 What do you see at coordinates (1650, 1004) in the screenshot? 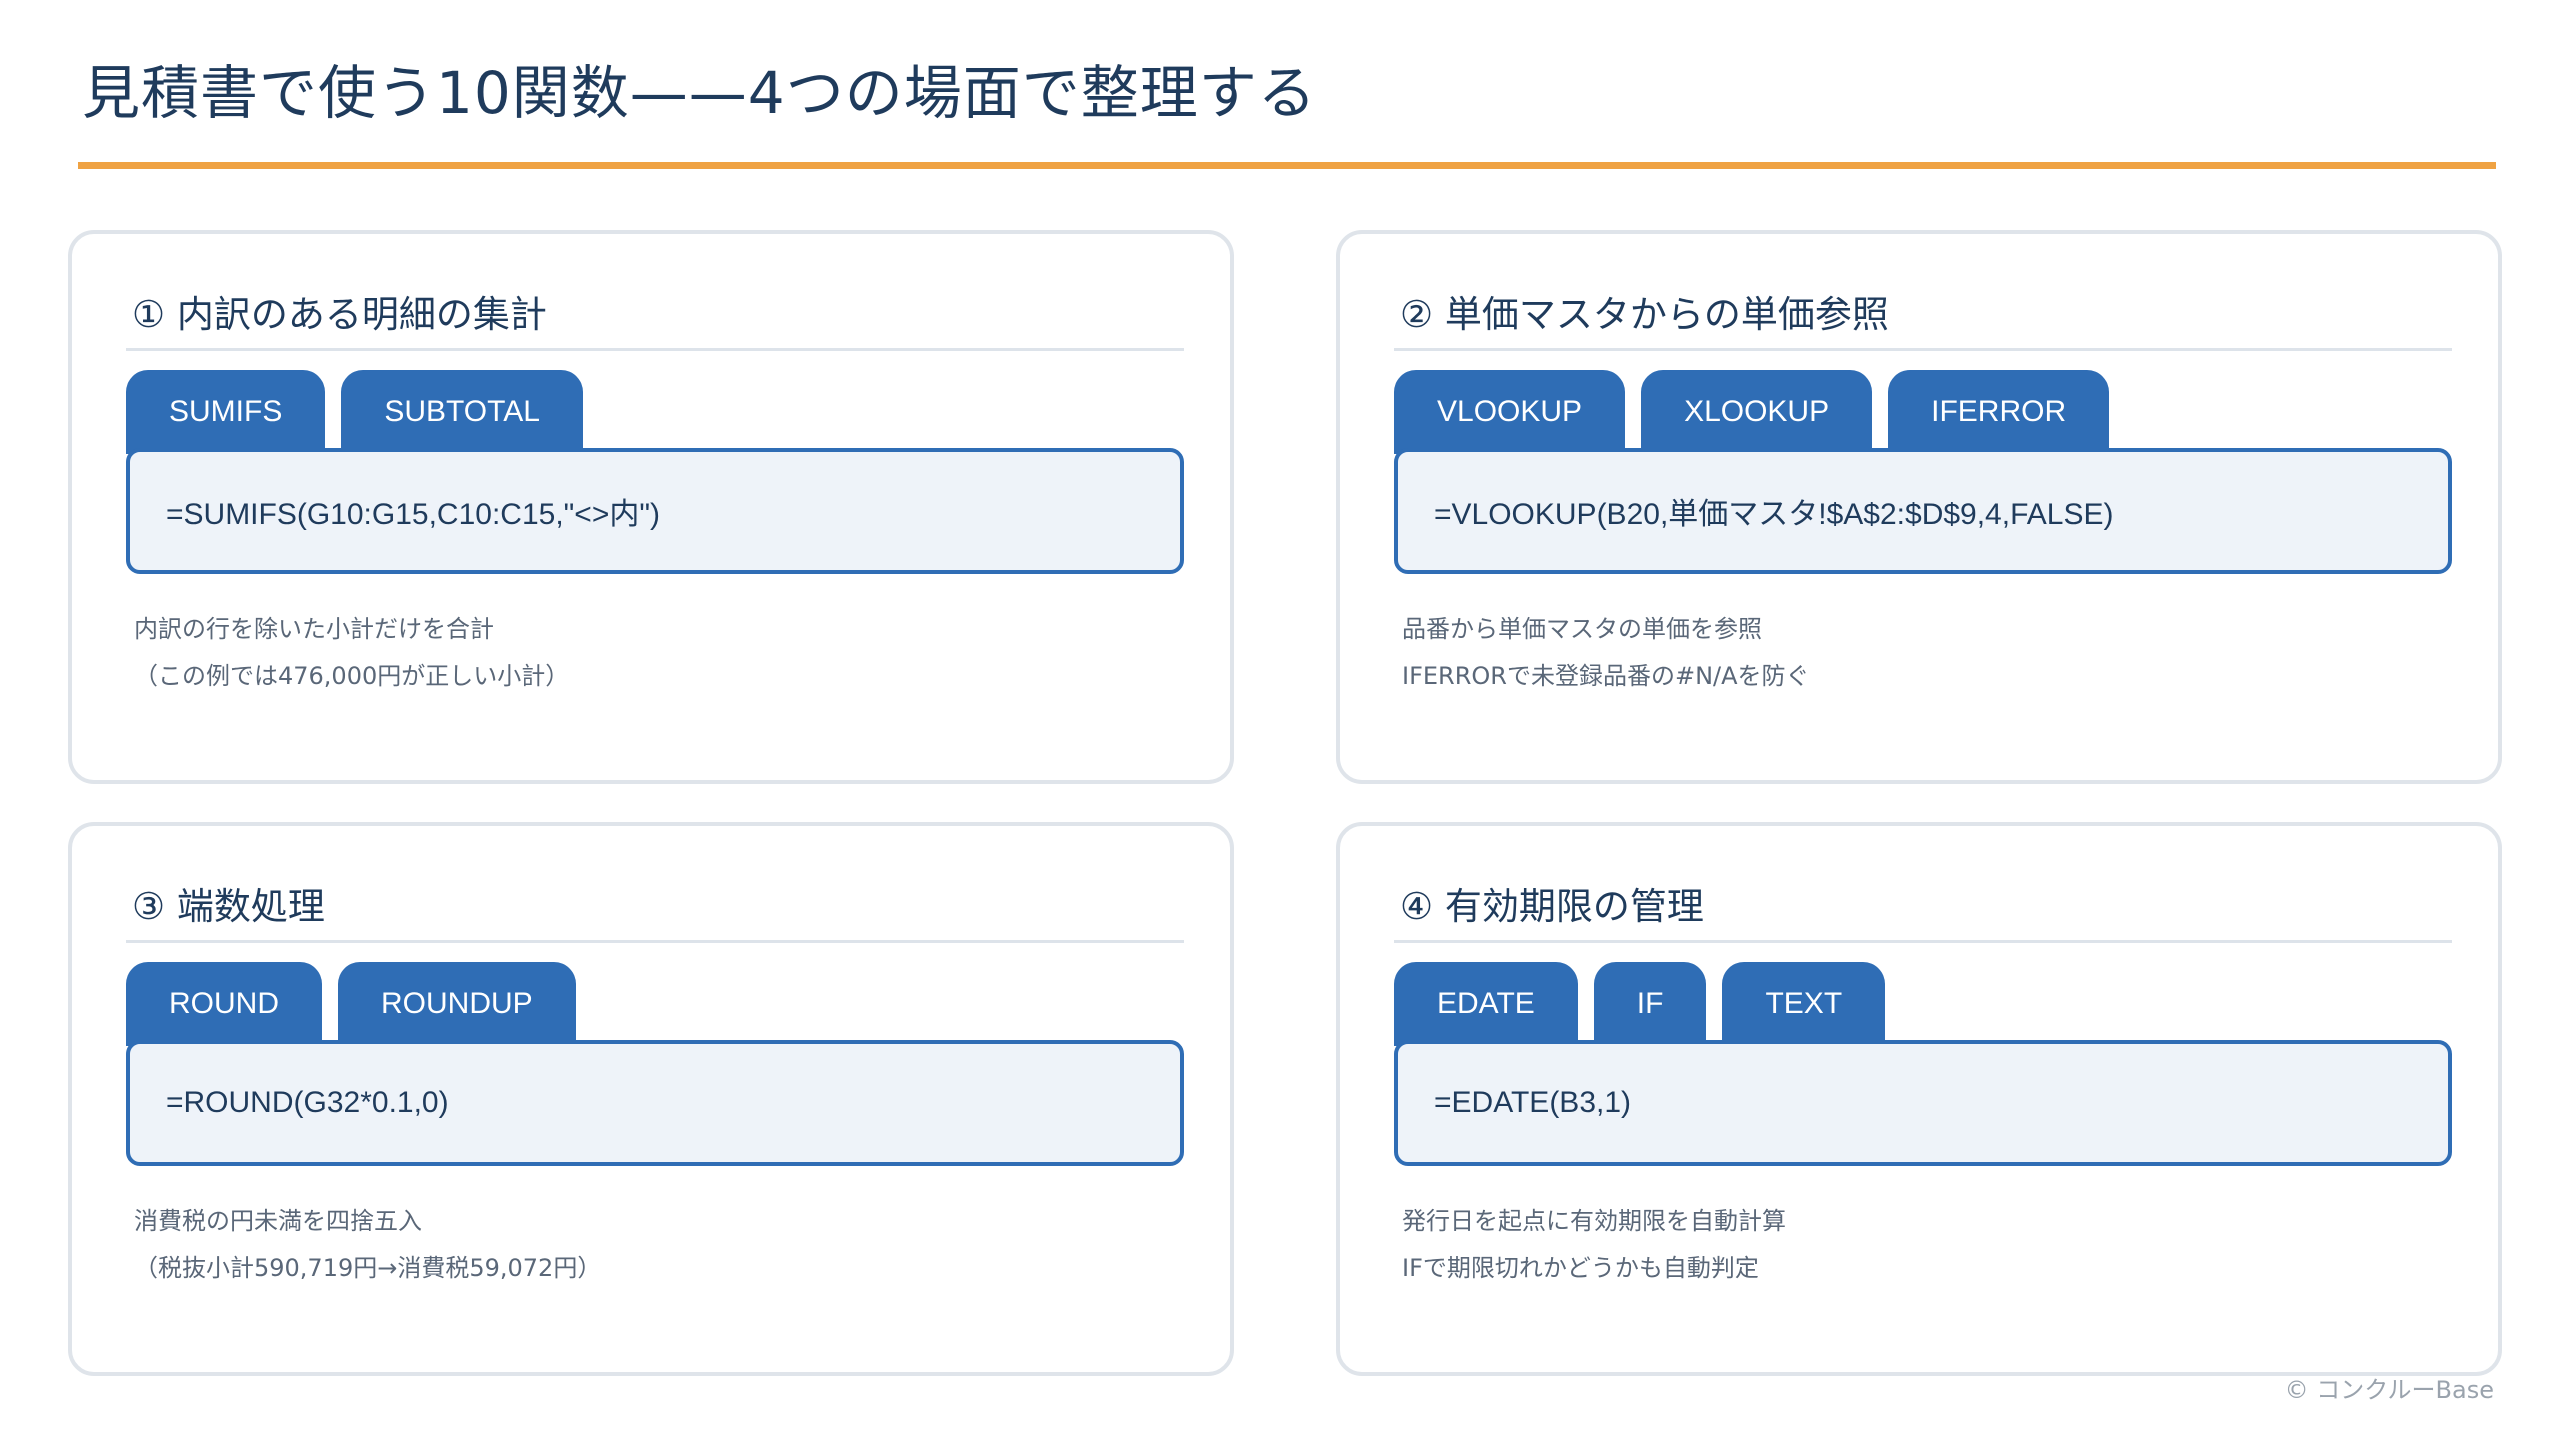
I see `tag-if: IF` at bounding box center [1650, 1004].